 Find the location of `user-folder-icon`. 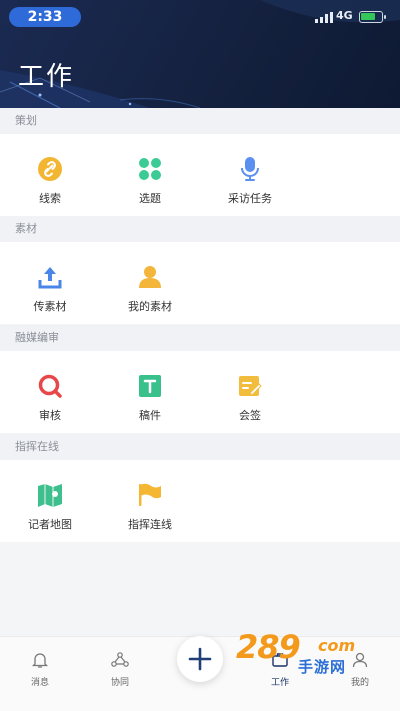

user-folder-icon is located at coordinates (150, 277).